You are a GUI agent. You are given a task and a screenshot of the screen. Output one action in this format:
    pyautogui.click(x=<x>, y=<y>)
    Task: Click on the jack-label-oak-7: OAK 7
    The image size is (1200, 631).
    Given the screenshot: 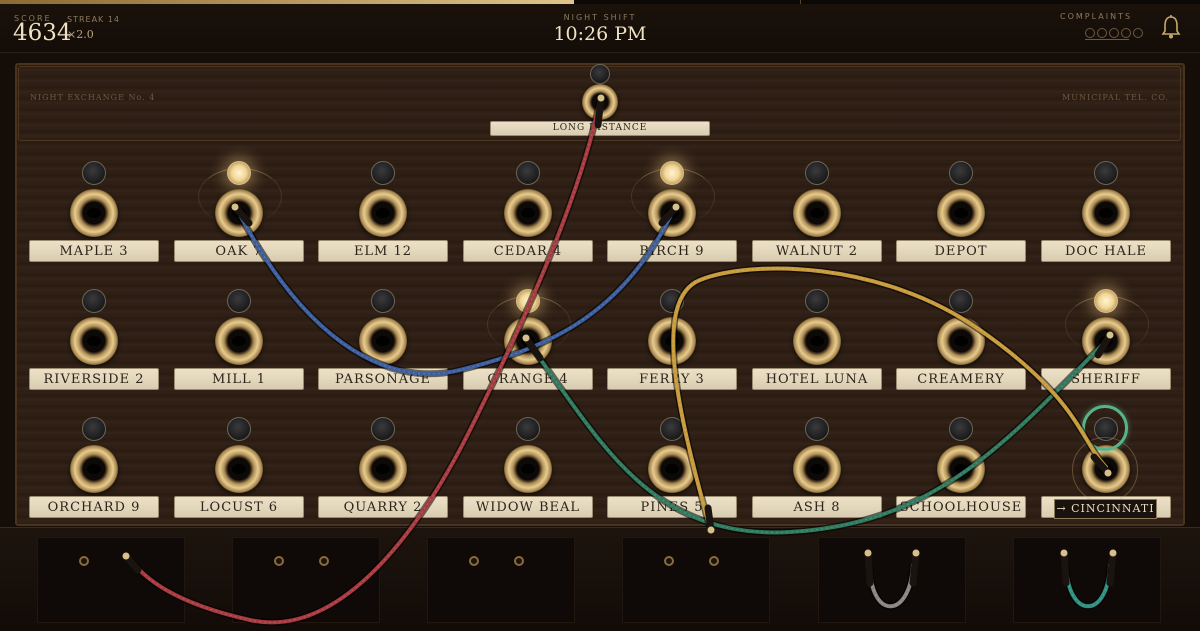 What is the action you would take?
    pyautogui.click(x=239, y=251)
    